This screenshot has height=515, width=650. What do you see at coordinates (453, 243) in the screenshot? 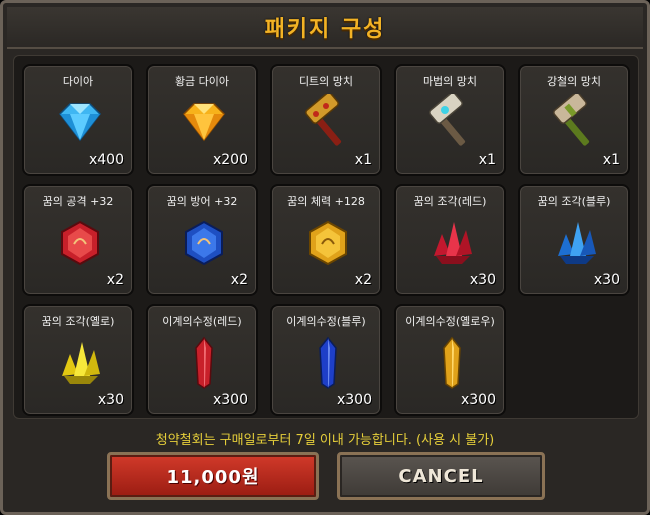
I see `red-crystal-cluster-icon` at bounding box center [453, 243].